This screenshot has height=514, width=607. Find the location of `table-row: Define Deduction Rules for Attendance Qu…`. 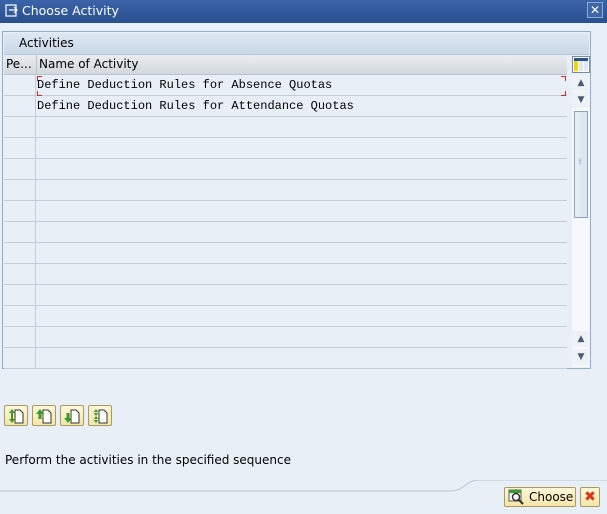

table-row: Define Deduction Rules for Attendance Qu… is located at coordinates (285, 106).